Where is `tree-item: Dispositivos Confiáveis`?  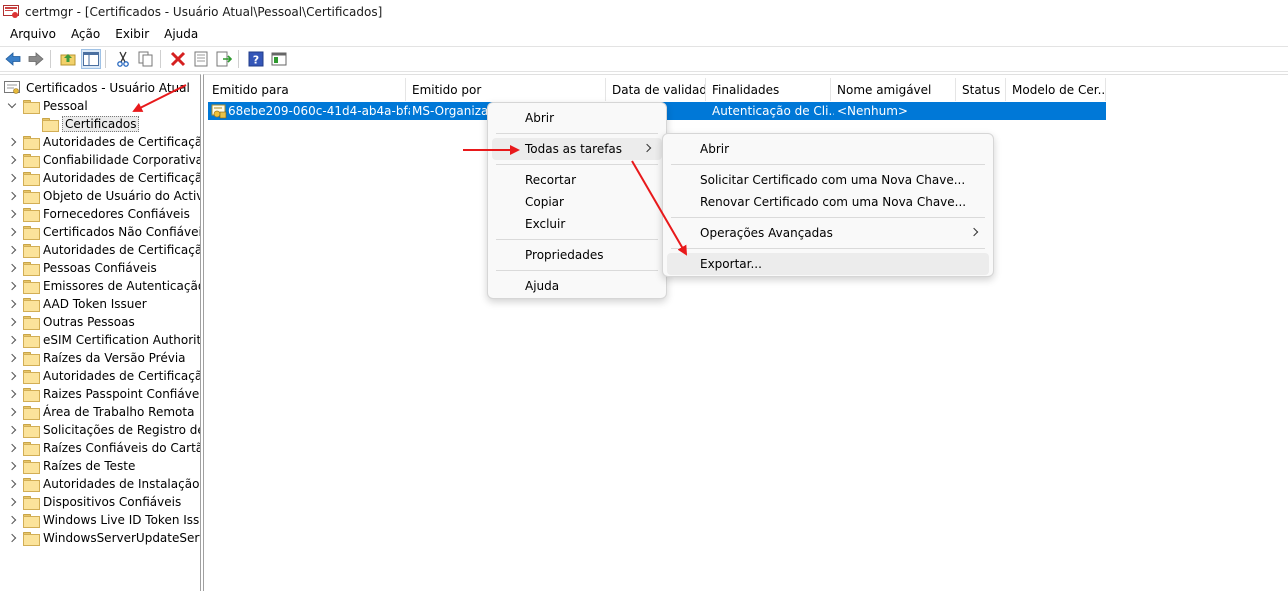 tree-item: Dispositivos Confiáveis is located at coordinates (94, 502).